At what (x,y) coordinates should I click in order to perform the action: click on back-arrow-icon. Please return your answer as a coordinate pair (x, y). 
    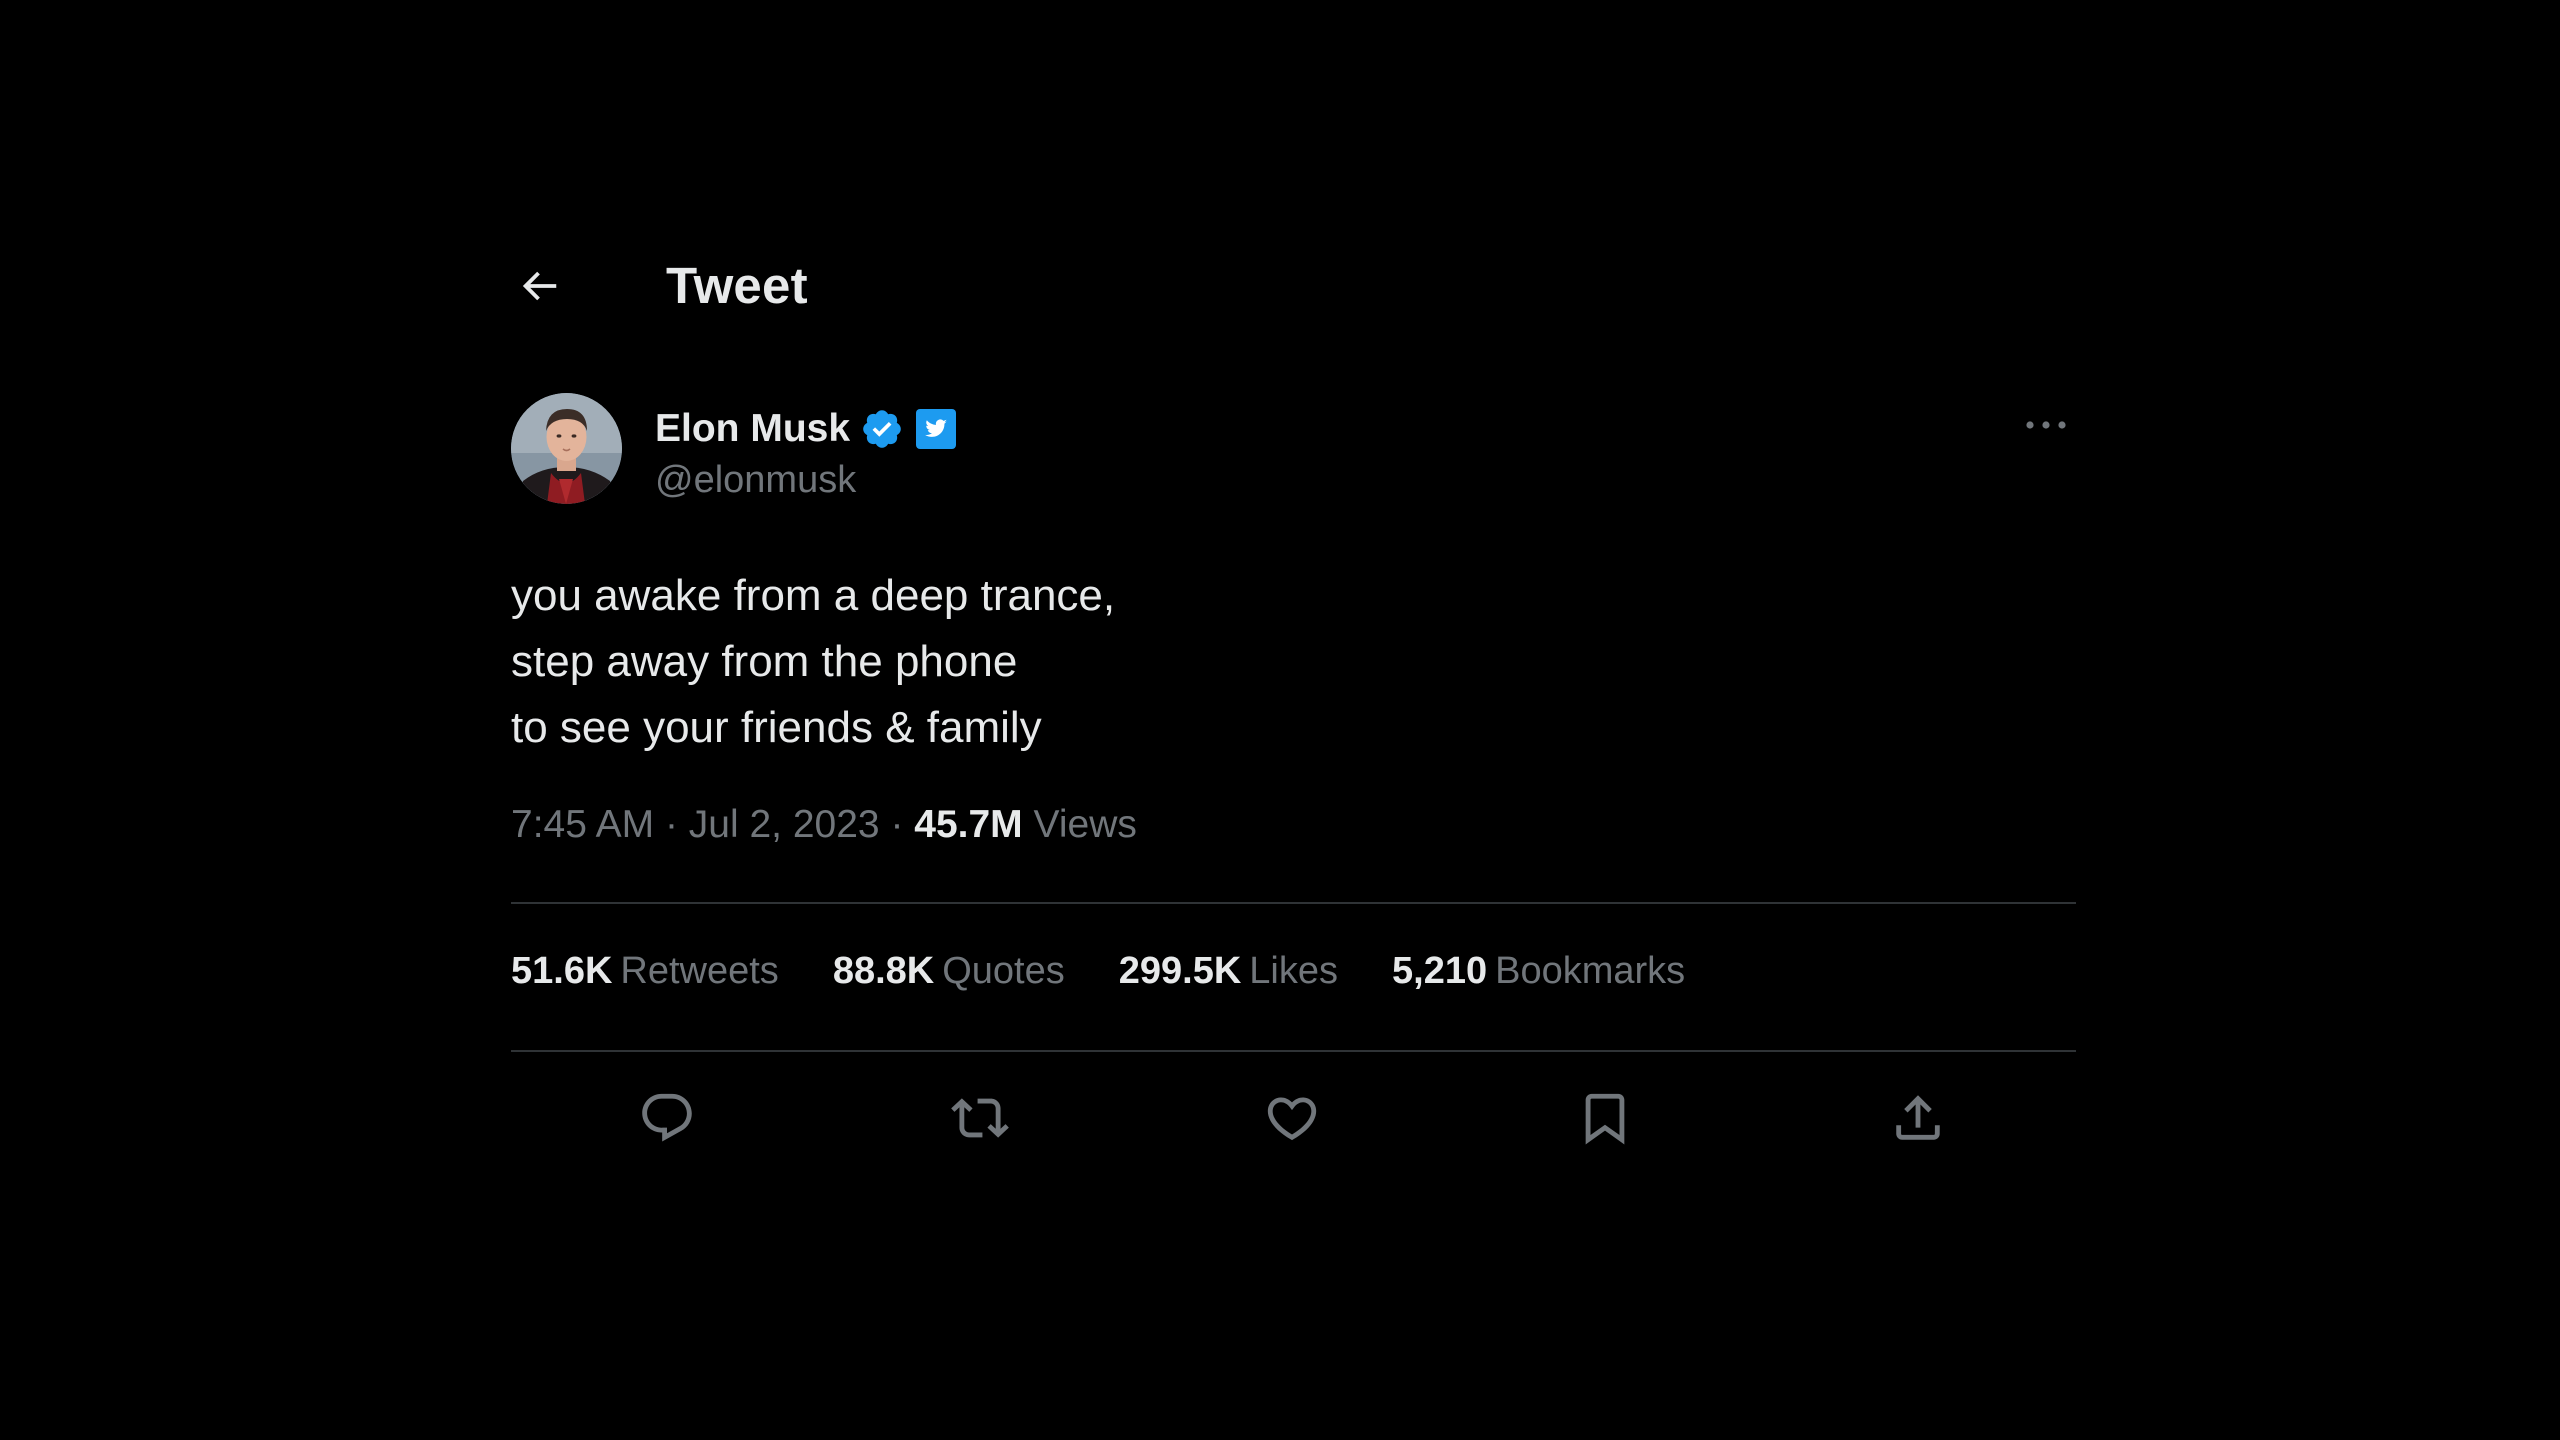
    Looking at the image, I should click on (539, 286).